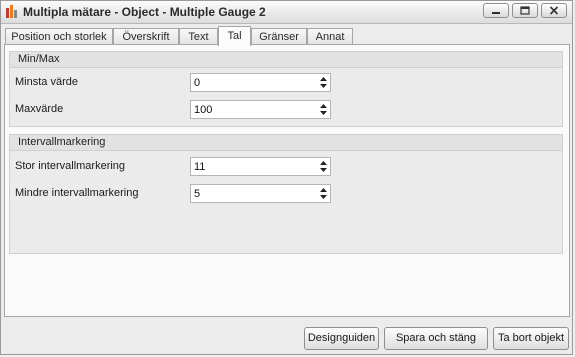  Describe the element at coordinates (260, 193) in the screenshot. I see `minor-interval-spinner: 5` at that location.